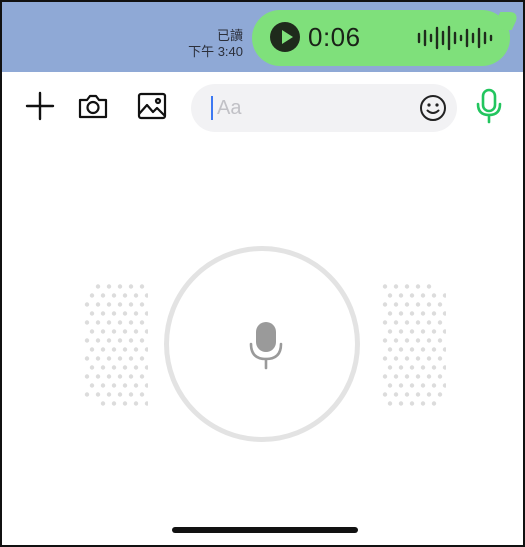 This screenshot has height=547, width=525. I want to click on sound-dots-right, so click(414, 345).